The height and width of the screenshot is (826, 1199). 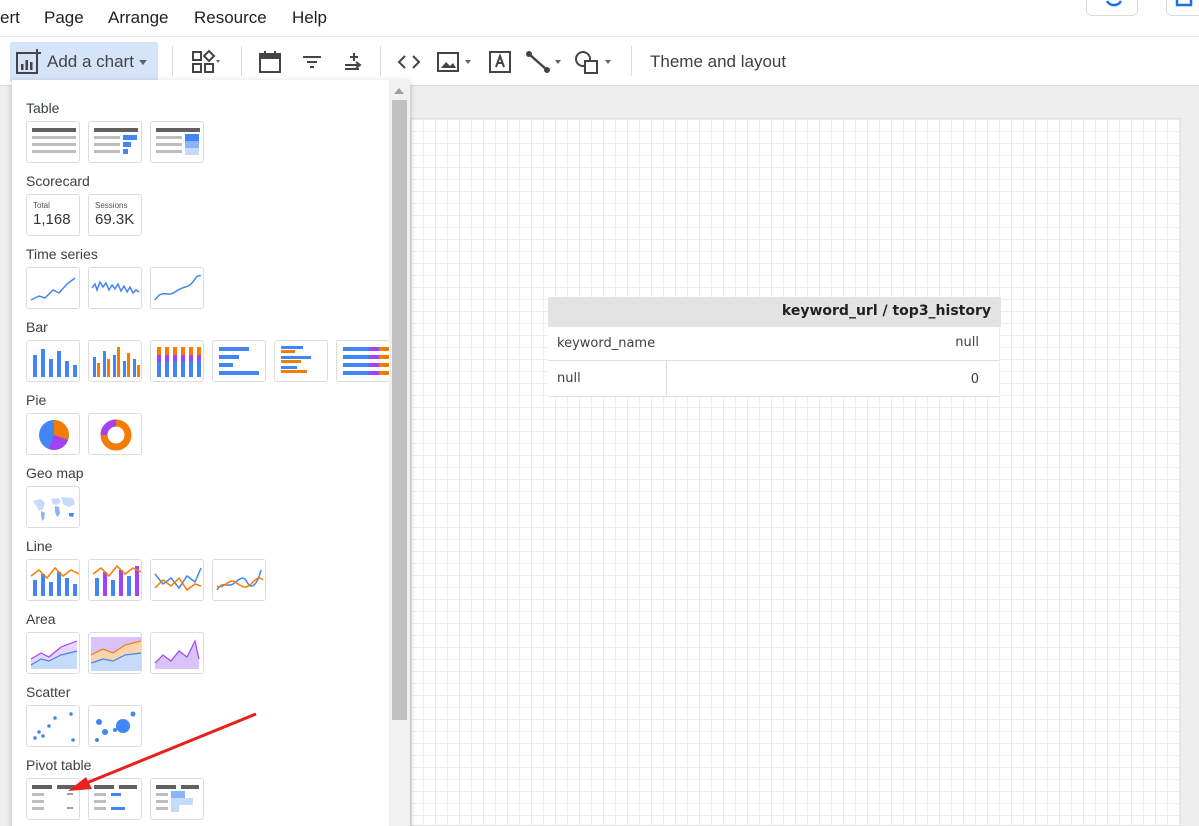 I want to click on pivot-table-heatmap-icon, so click(x=177, y=798).